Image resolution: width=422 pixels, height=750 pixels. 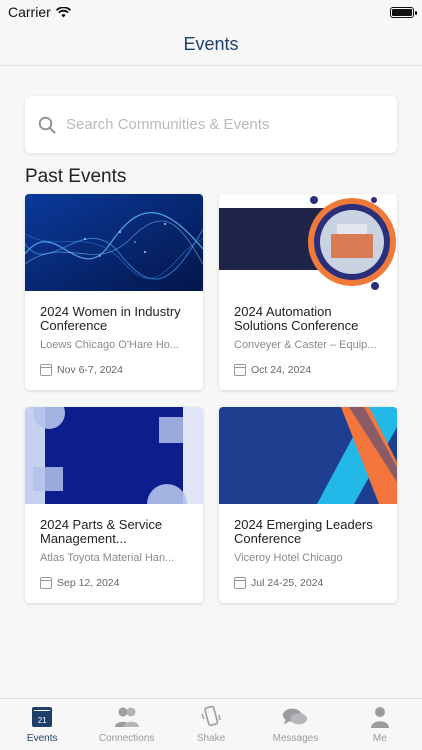 What do you see at coordinates (379, 738) in the screenshot?
I see `tab-label: Me` at bounding box center [379, 738].